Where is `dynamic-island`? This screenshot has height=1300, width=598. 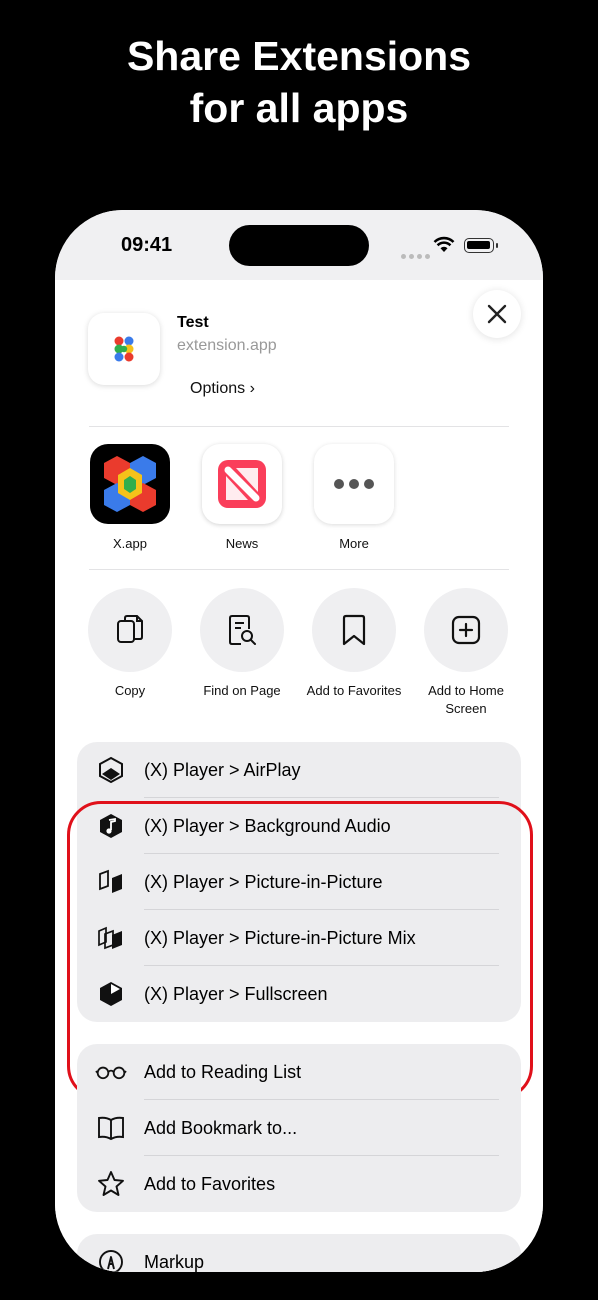 dynamic-island is located at coordinates (299, 245).